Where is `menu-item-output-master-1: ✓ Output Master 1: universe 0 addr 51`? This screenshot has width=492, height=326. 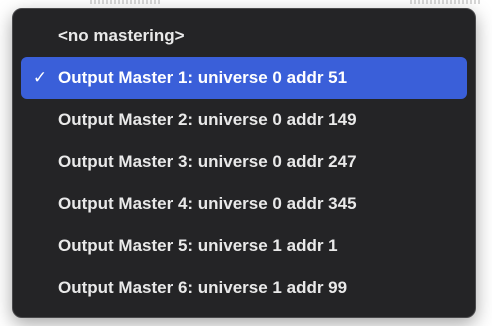 menu-item-output-master-1: ✓ Output Master 1: universe 0 addr 51 is located at coordinates (244, 78).